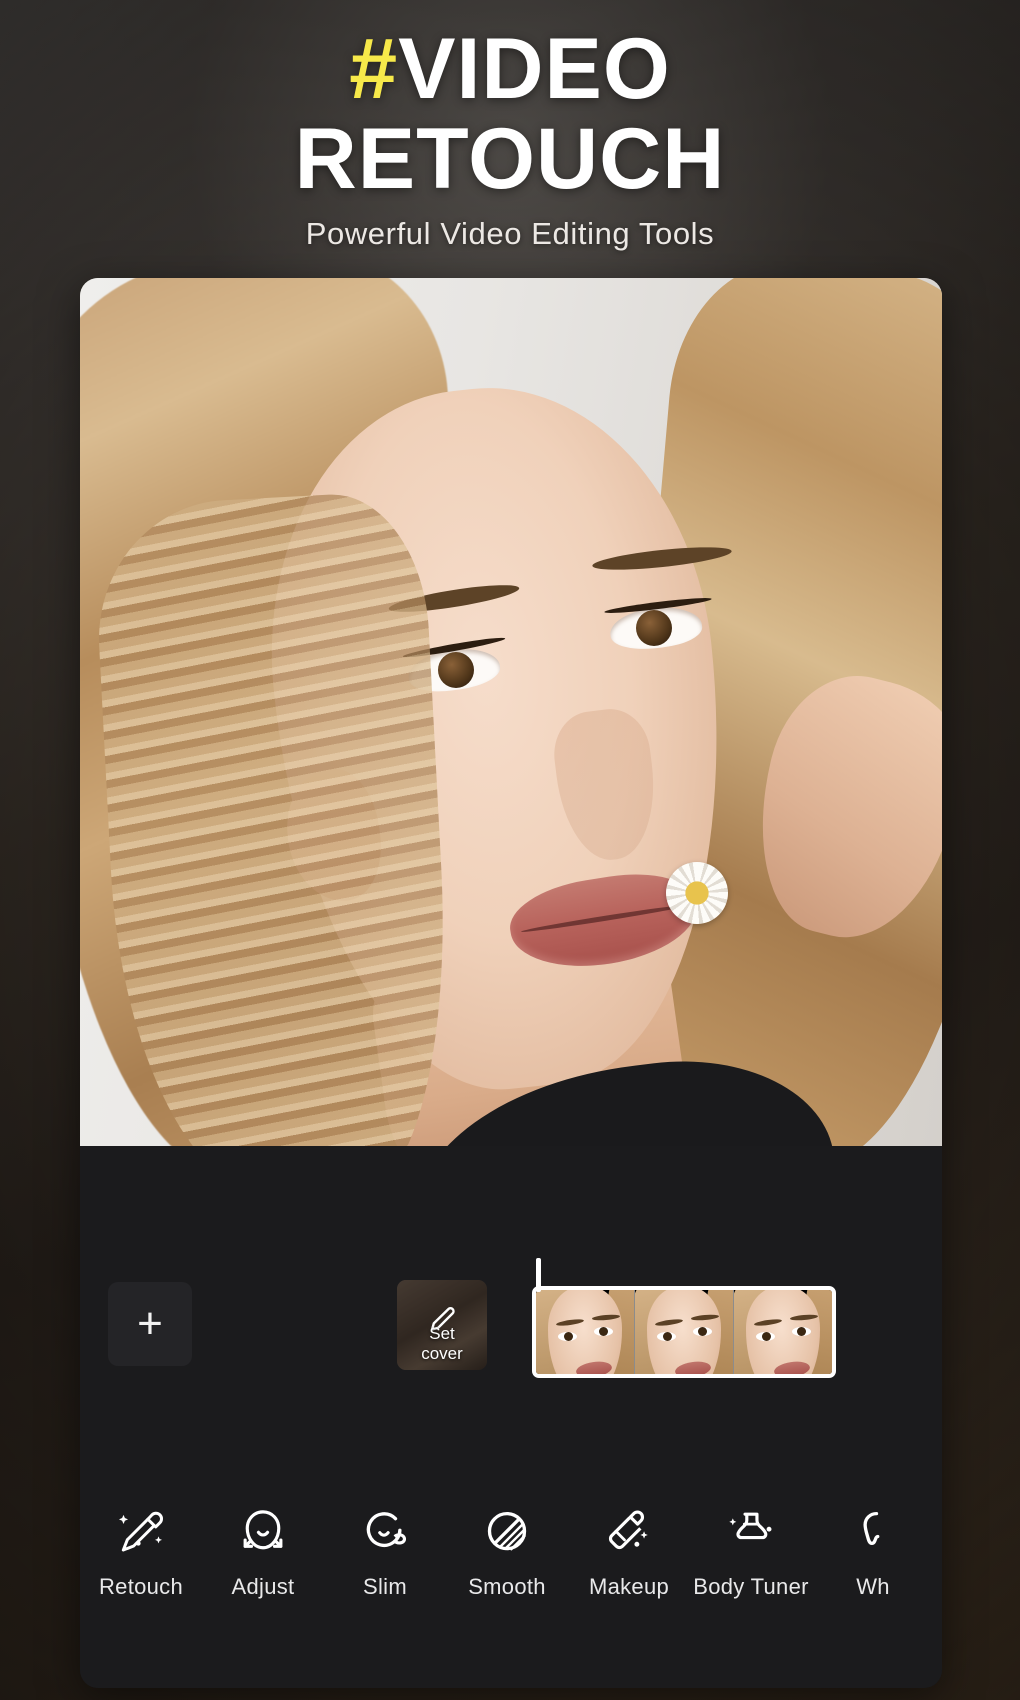  I want to click on title-line-1: #VIDEO, so click(510, 69).